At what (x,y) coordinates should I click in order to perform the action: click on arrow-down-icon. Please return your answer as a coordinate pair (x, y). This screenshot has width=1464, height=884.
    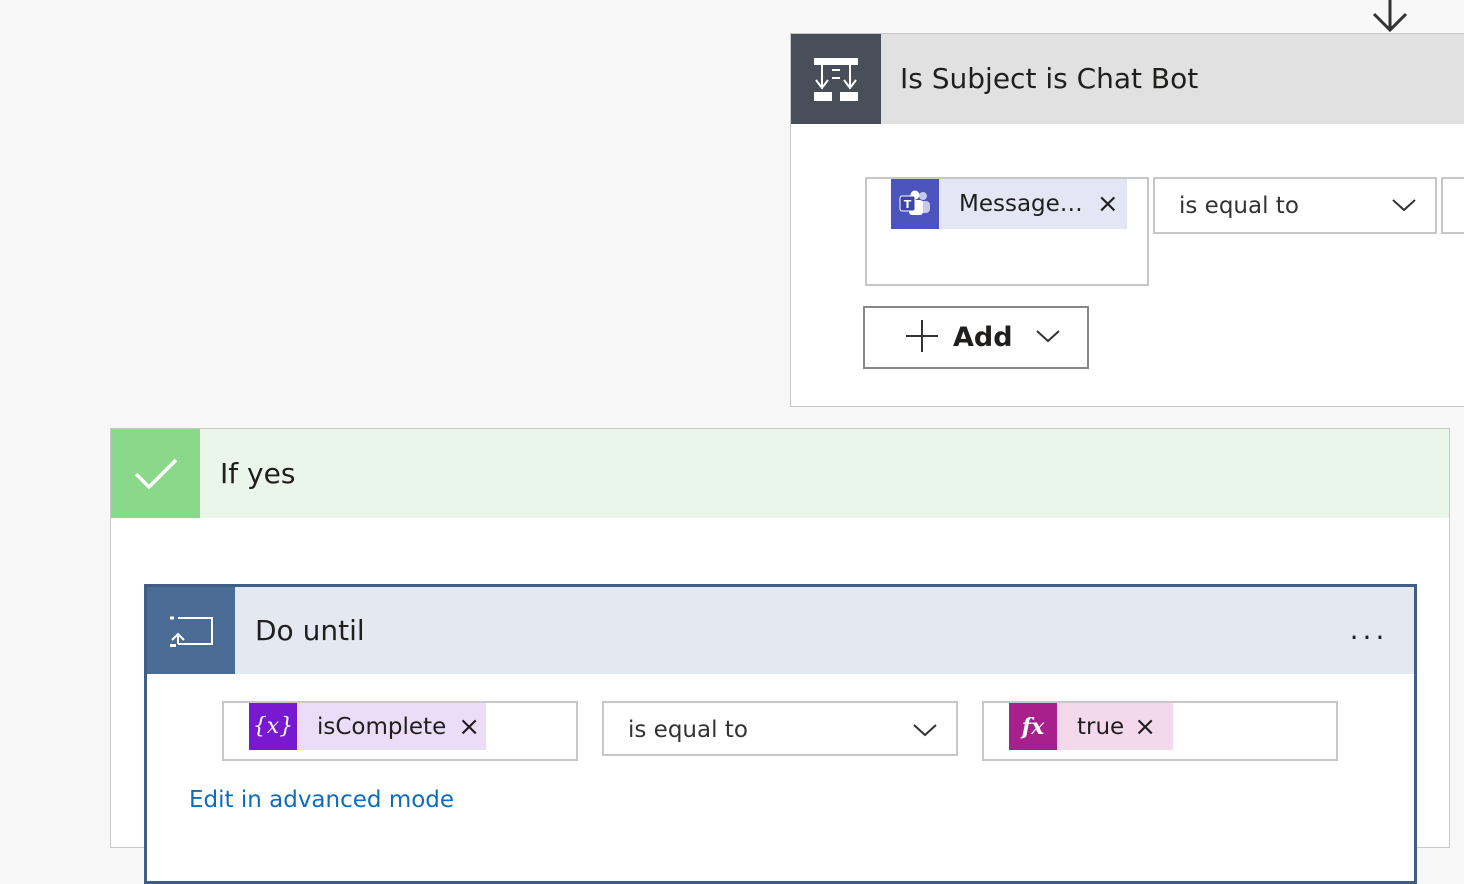
    Looking at the image, I should click on (1390, 17).